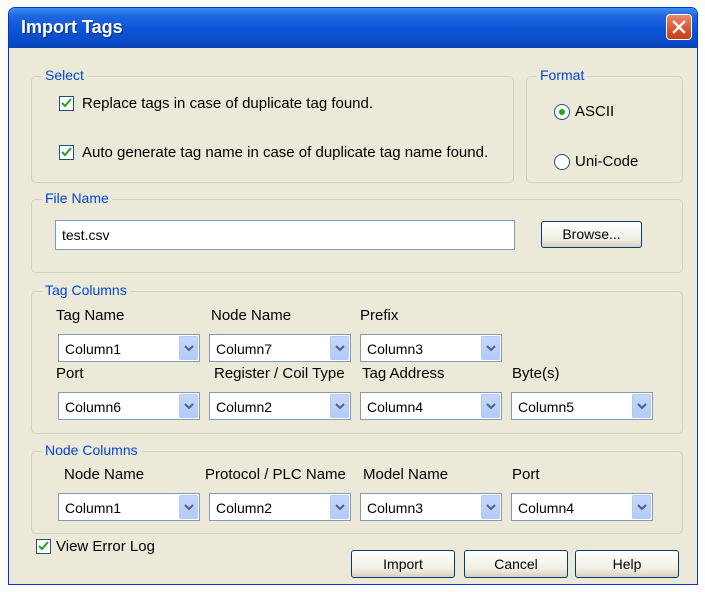 The height and width of the screenshot is (592, 705). What do you see at coordinates (431, 406) in the screenshot?
I see `tag-address-select: Column4` at bounding box center [431, 406].